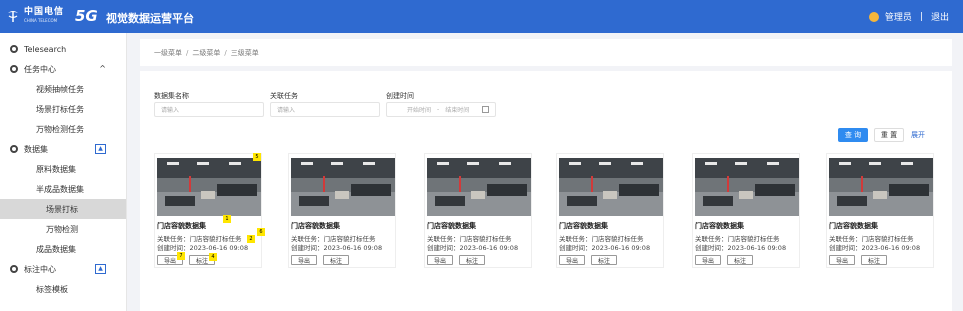  Describe the element at coordinates (251, 239) in the screenshot. I see `annotation-marker: 2` at that location.